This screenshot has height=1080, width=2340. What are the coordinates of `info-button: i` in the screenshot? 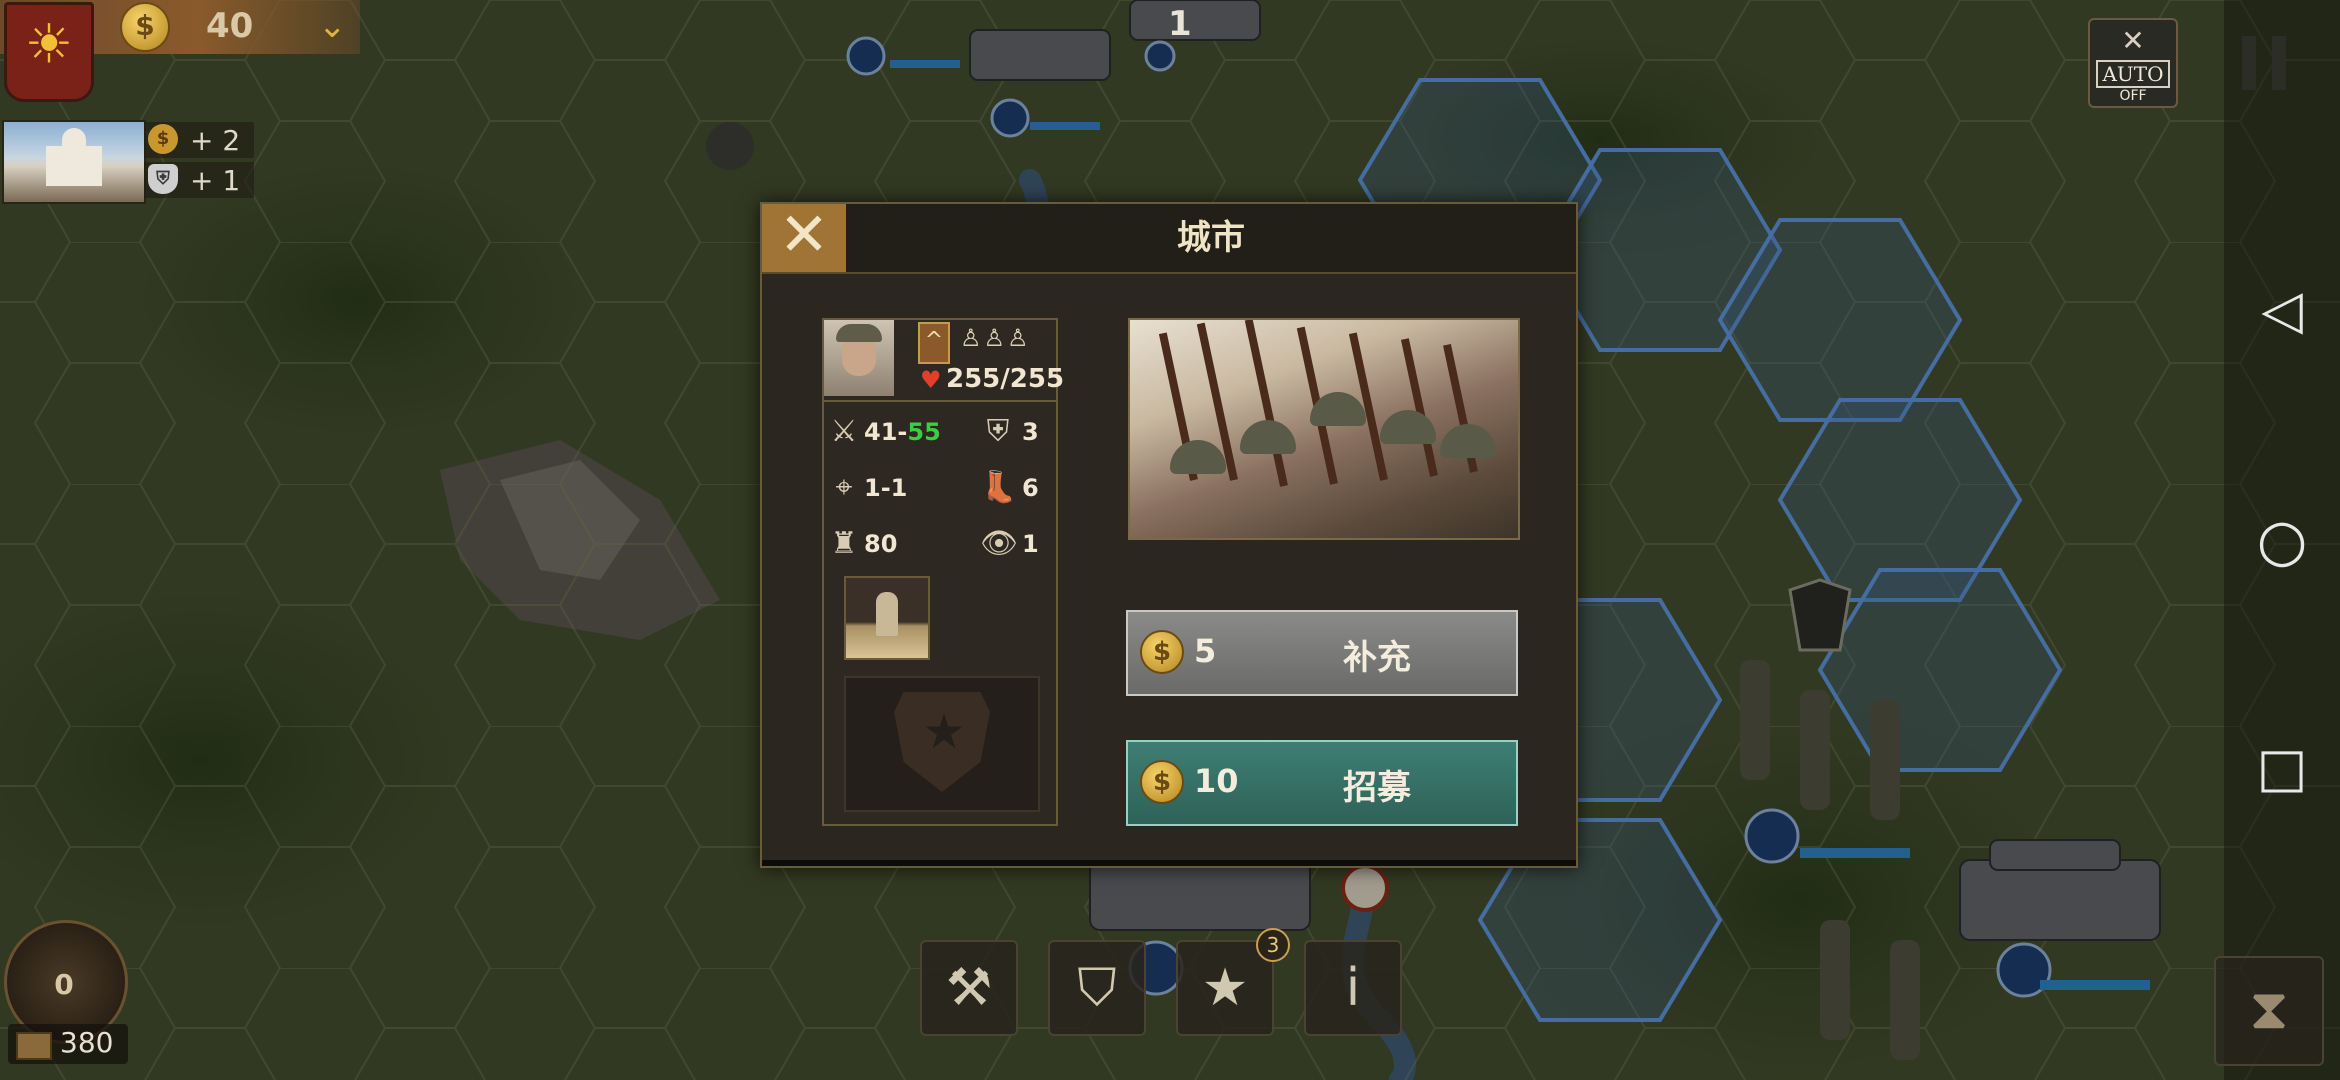 It's located at (1353, 988).